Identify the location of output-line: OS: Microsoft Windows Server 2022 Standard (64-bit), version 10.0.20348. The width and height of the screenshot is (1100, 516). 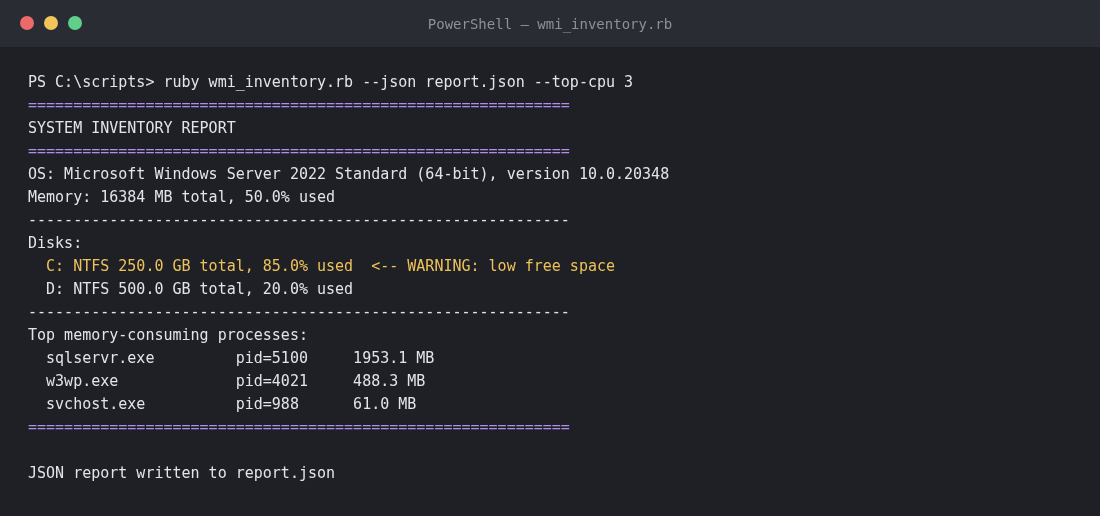
(349, 174).